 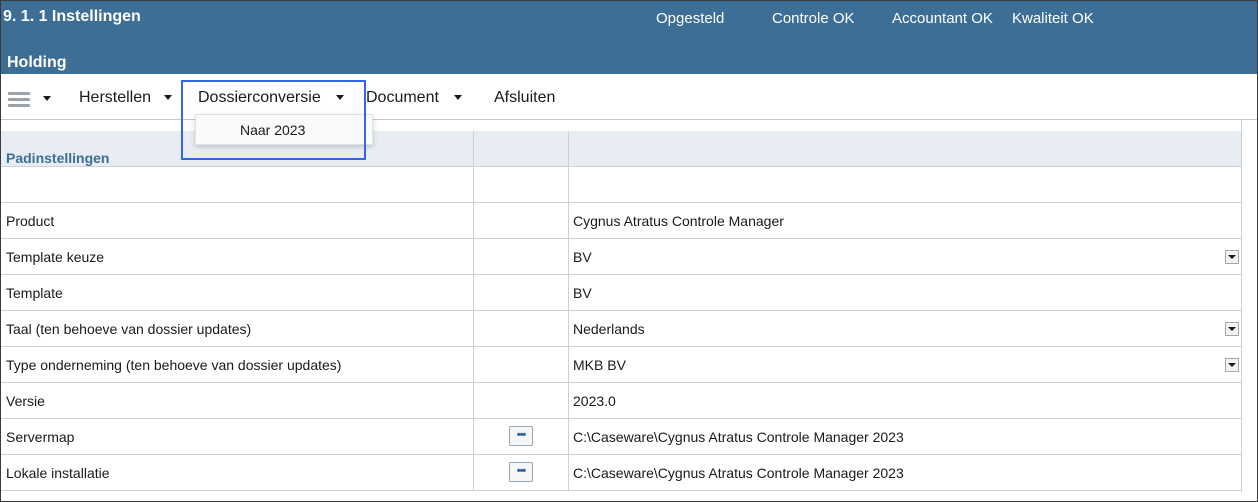 I want to click on section-header-value, so click(x=905, y=148).